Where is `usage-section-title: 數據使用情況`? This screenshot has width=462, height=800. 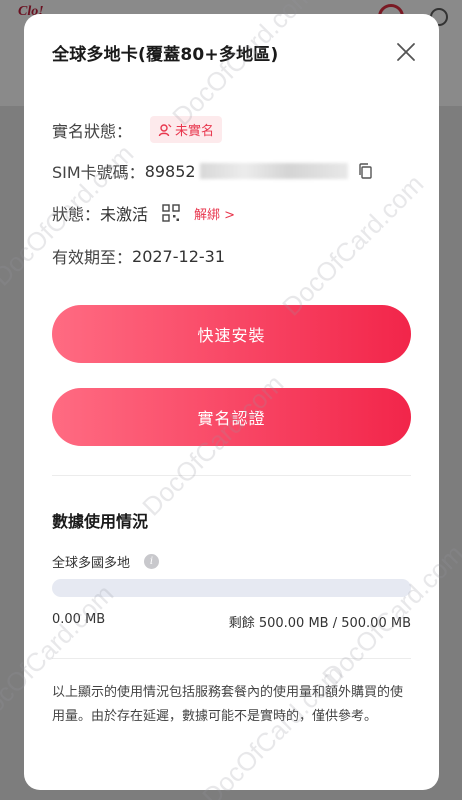 usage-section-title: 數據使用情況 is located at coordinates (100, 521).